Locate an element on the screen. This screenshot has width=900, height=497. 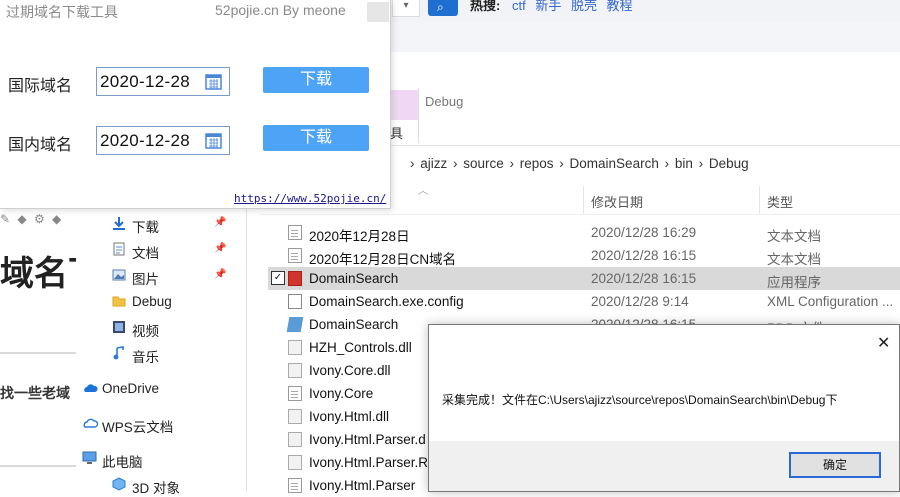
cube-icon is located at coordinates (119, 484).